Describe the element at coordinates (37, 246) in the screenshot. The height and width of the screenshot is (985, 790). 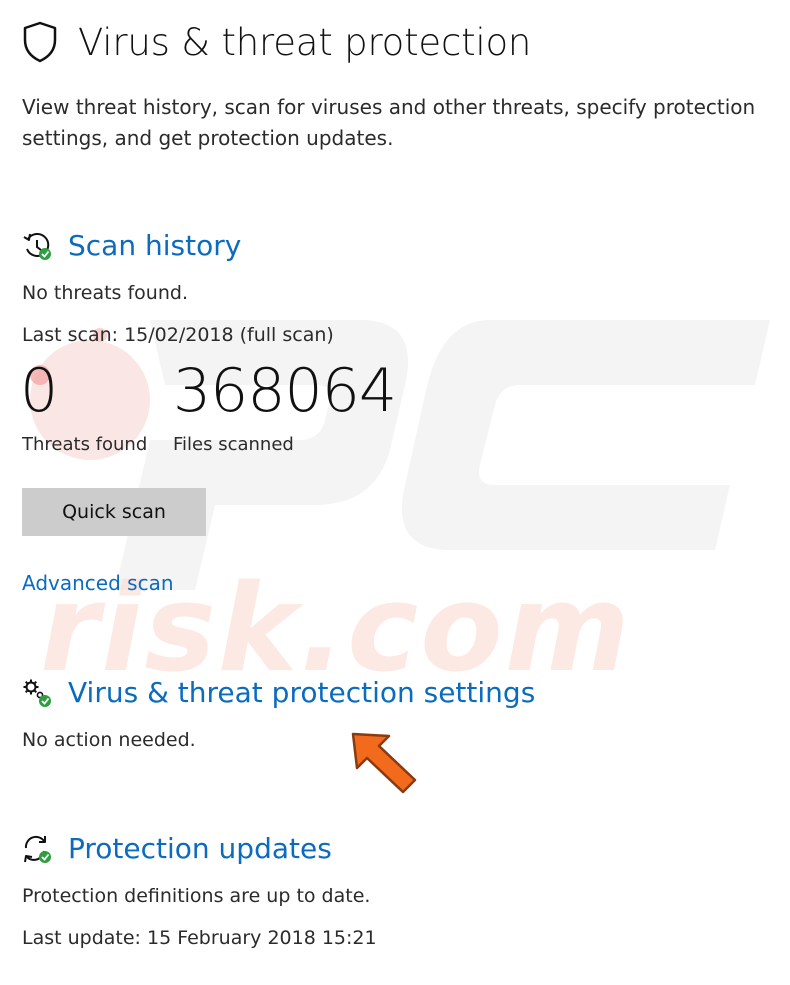
I see `clock-history-icon` at that location.